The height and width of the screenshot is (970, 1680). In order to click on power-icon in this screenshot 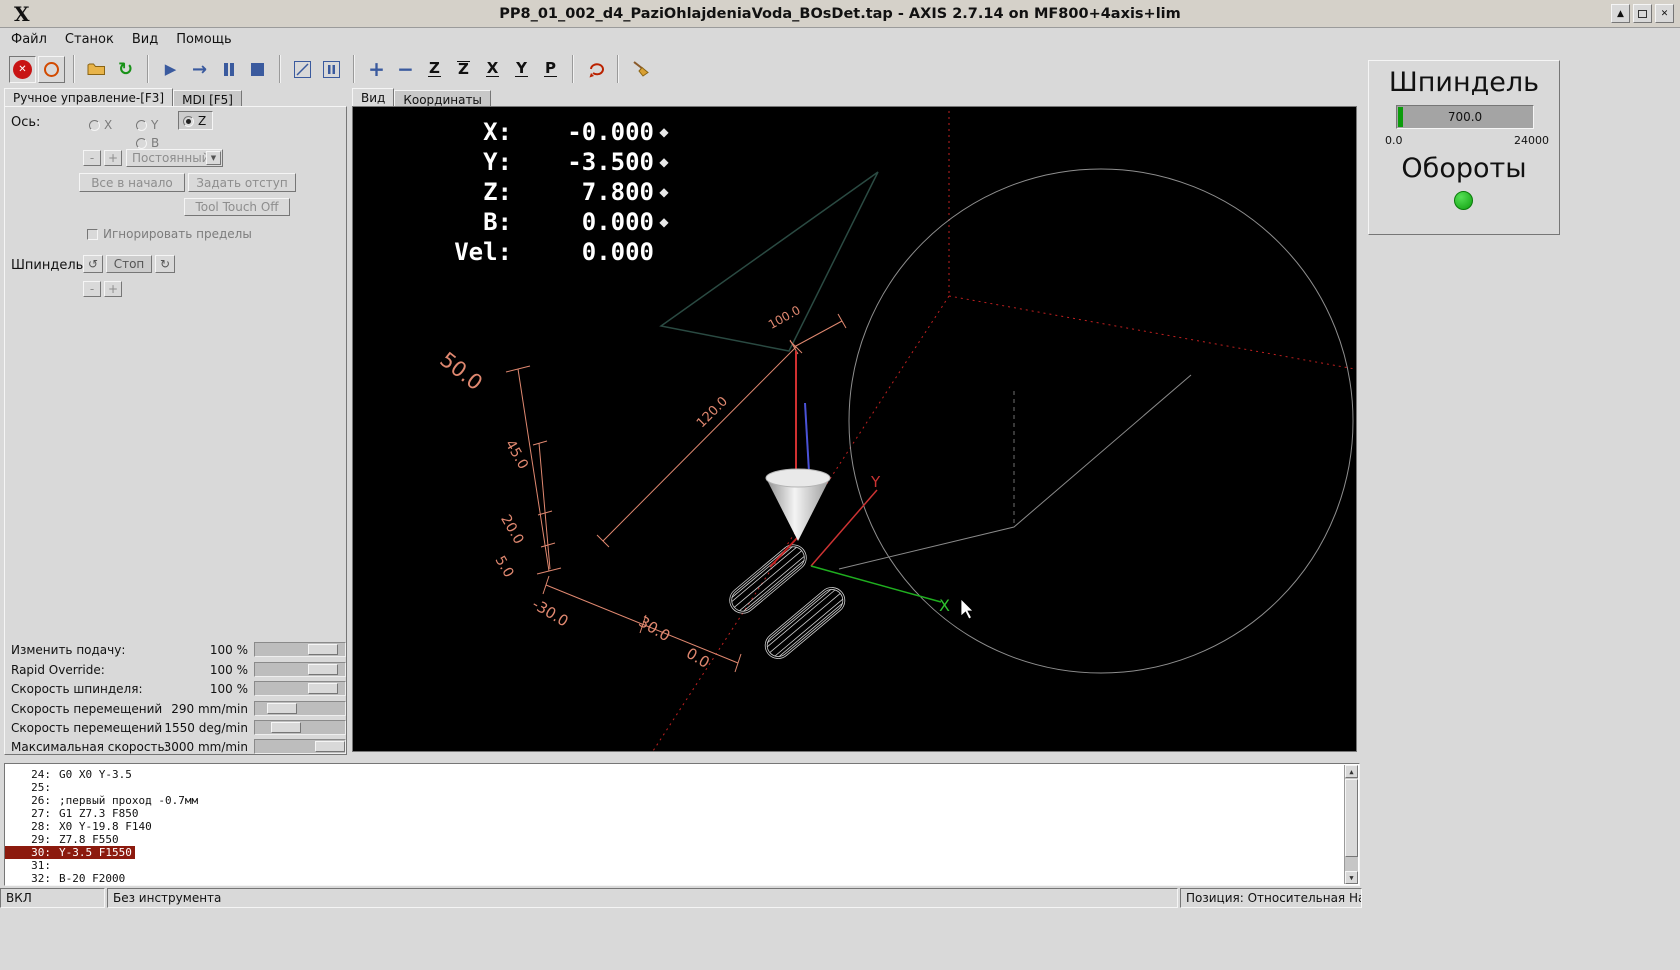, I will do `click(51, 69)`.